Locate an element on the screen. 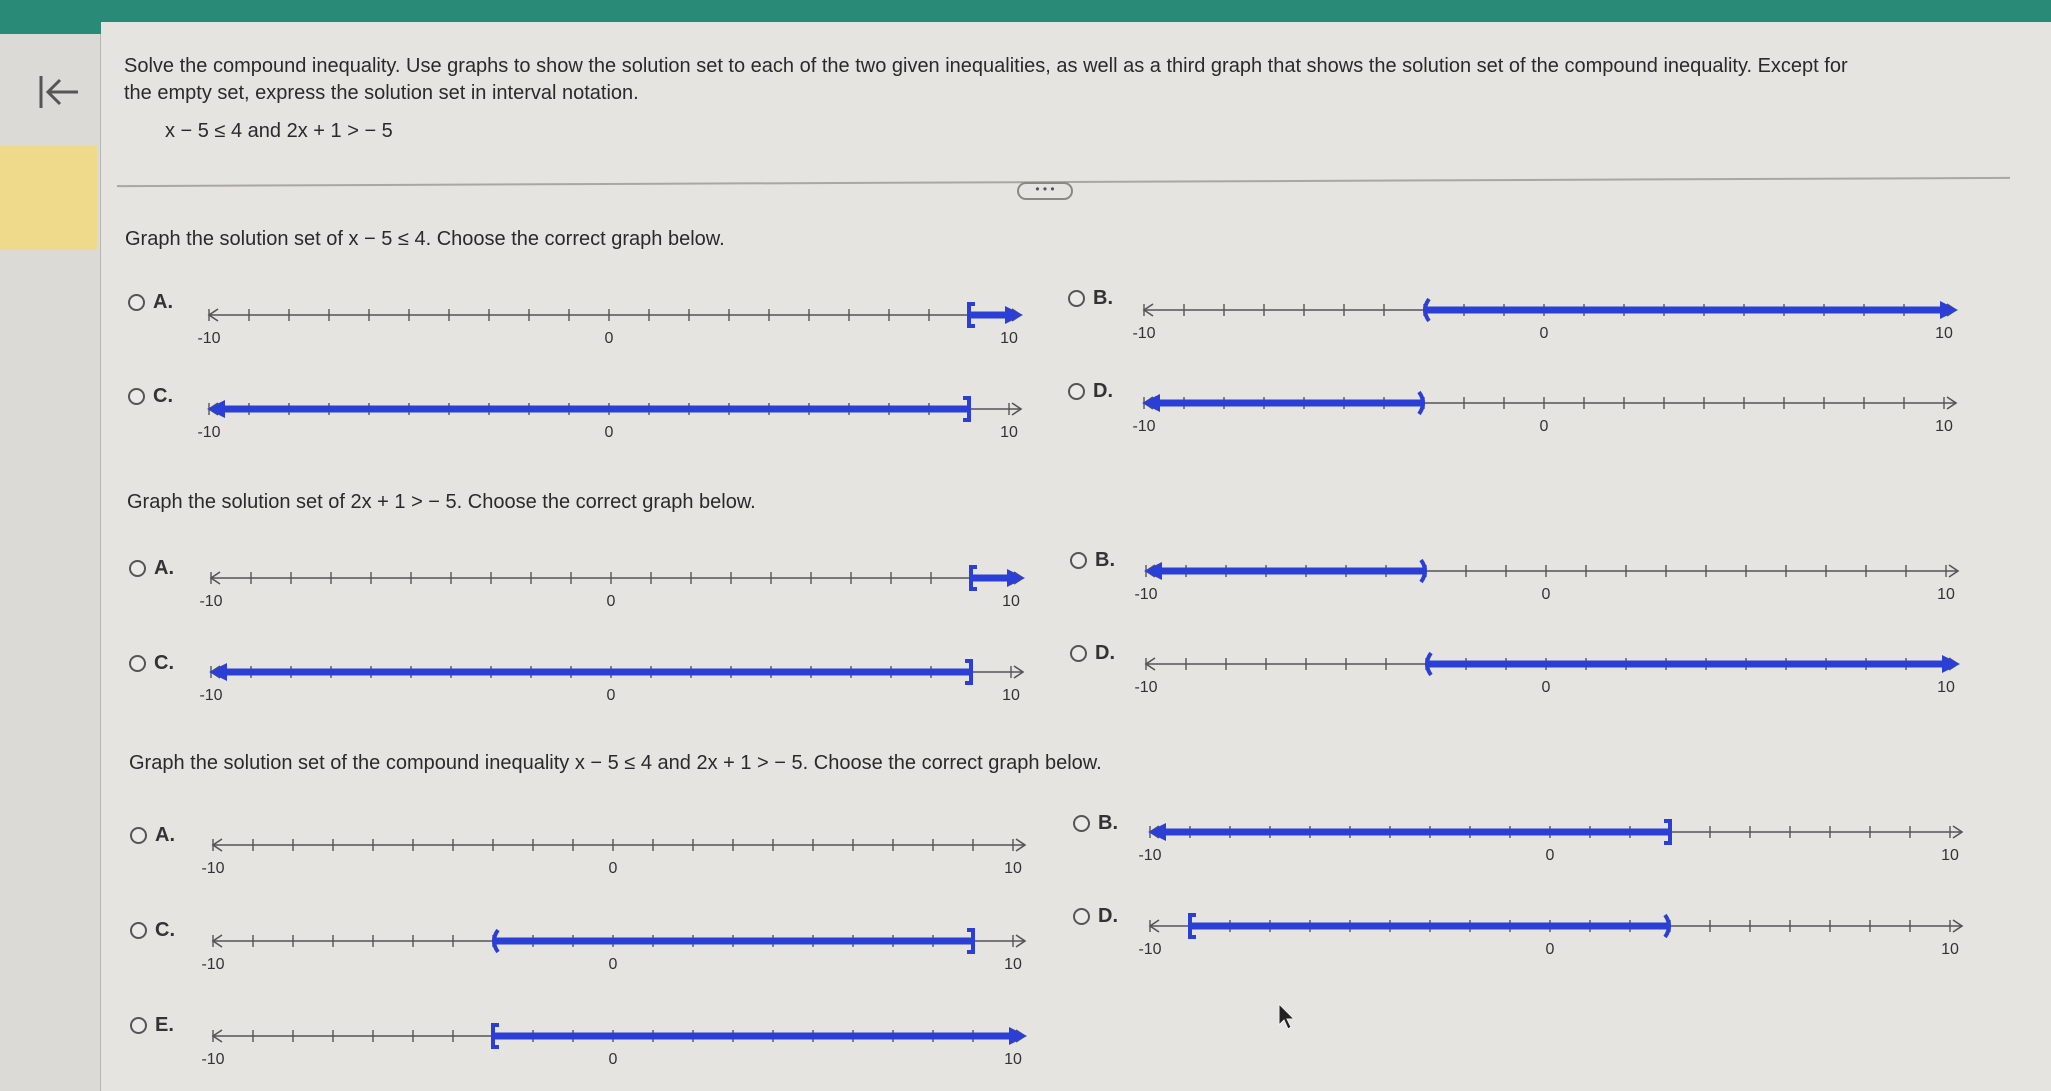  more-button: • • • is located at coordinates (1045, 191).